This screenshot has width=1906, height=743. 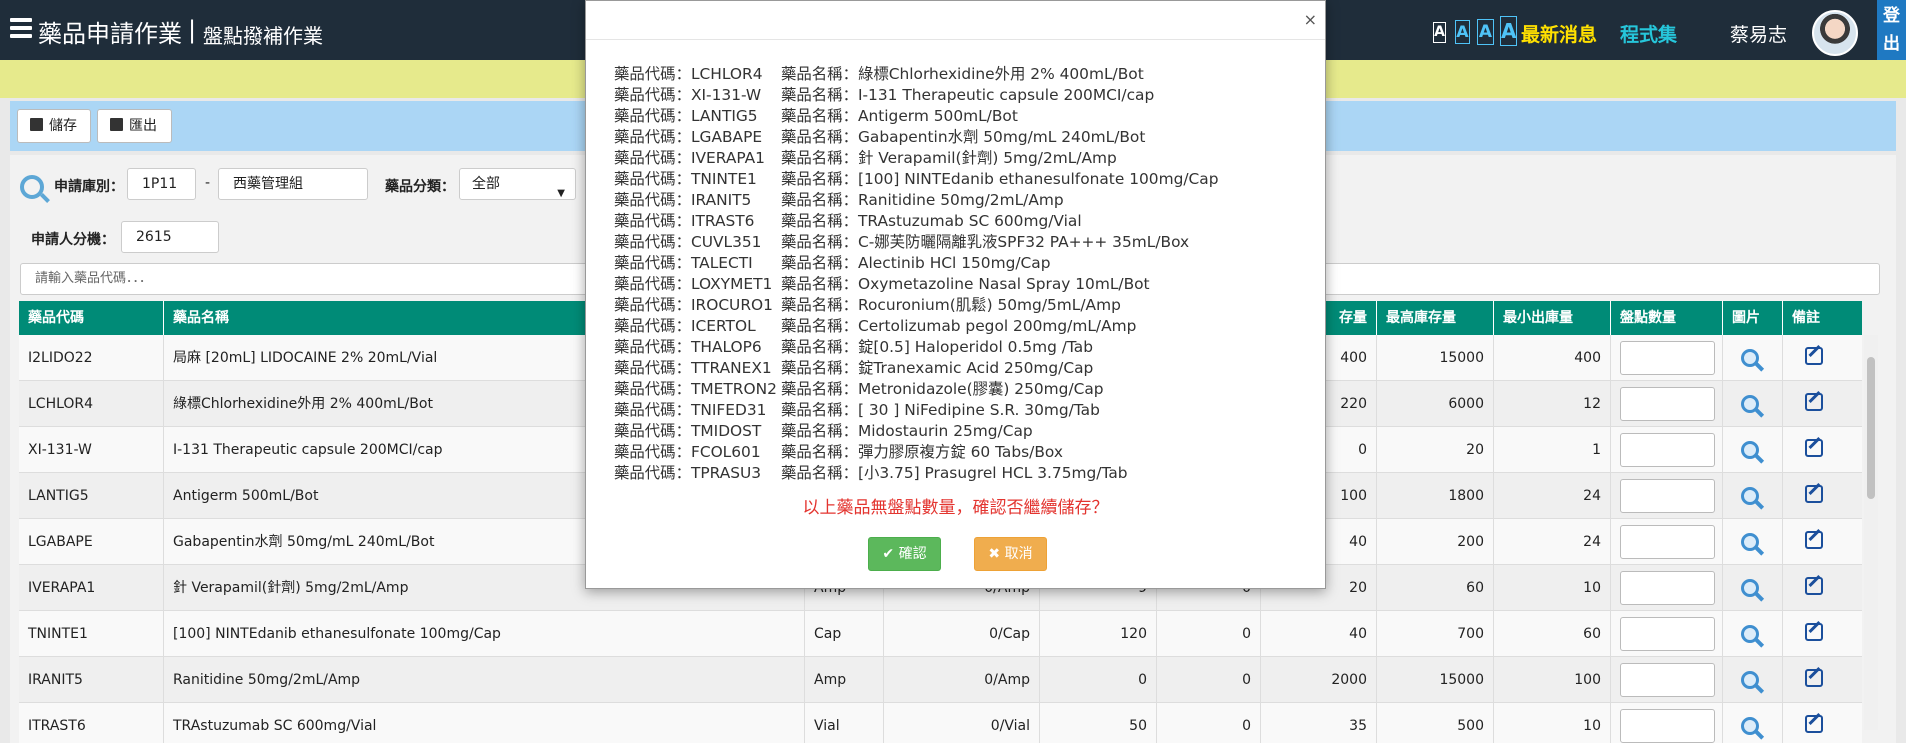 I want to click on item-name: 藥品名稱：[小3.75] Prasugrel HCL 3.75mg/Tab, so click(x=954, y=473).